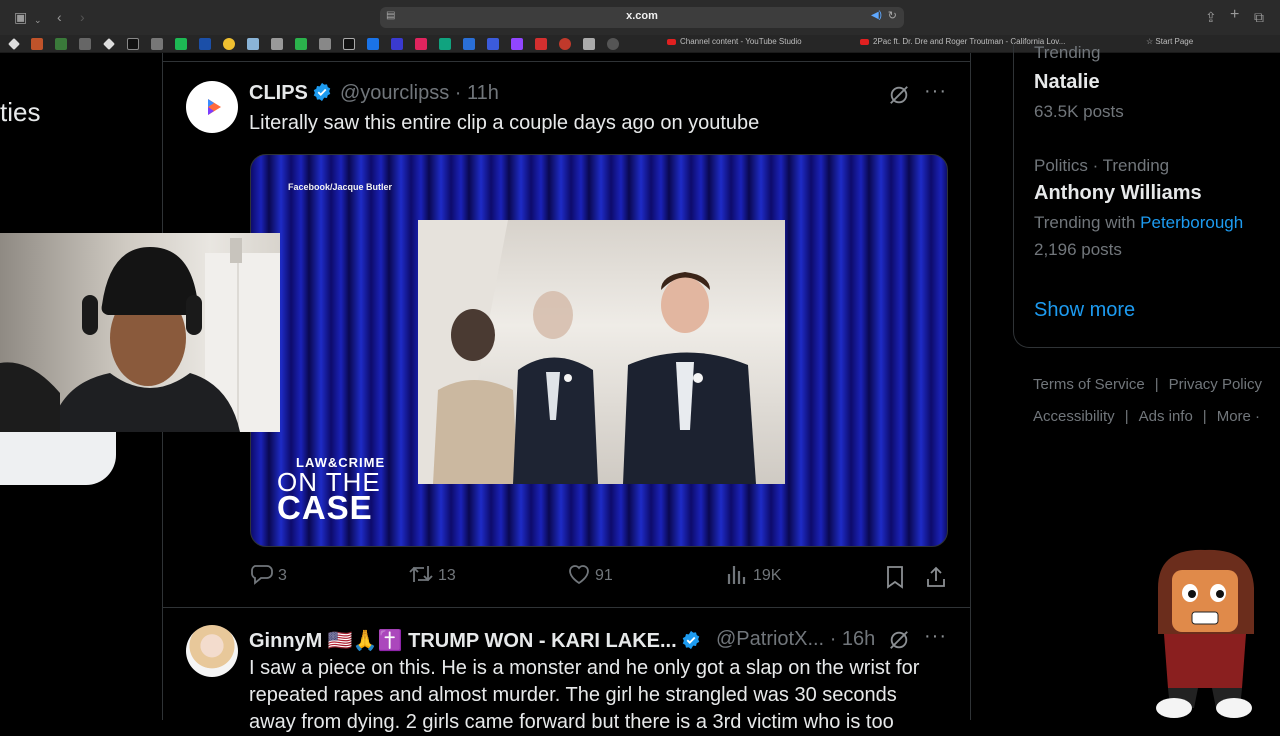 This screenshot has height=736, width=1280. What do you see at coordinates (604, 575) in the screenshot?
I see `like-count: 91` at bounding box center [604, 575].